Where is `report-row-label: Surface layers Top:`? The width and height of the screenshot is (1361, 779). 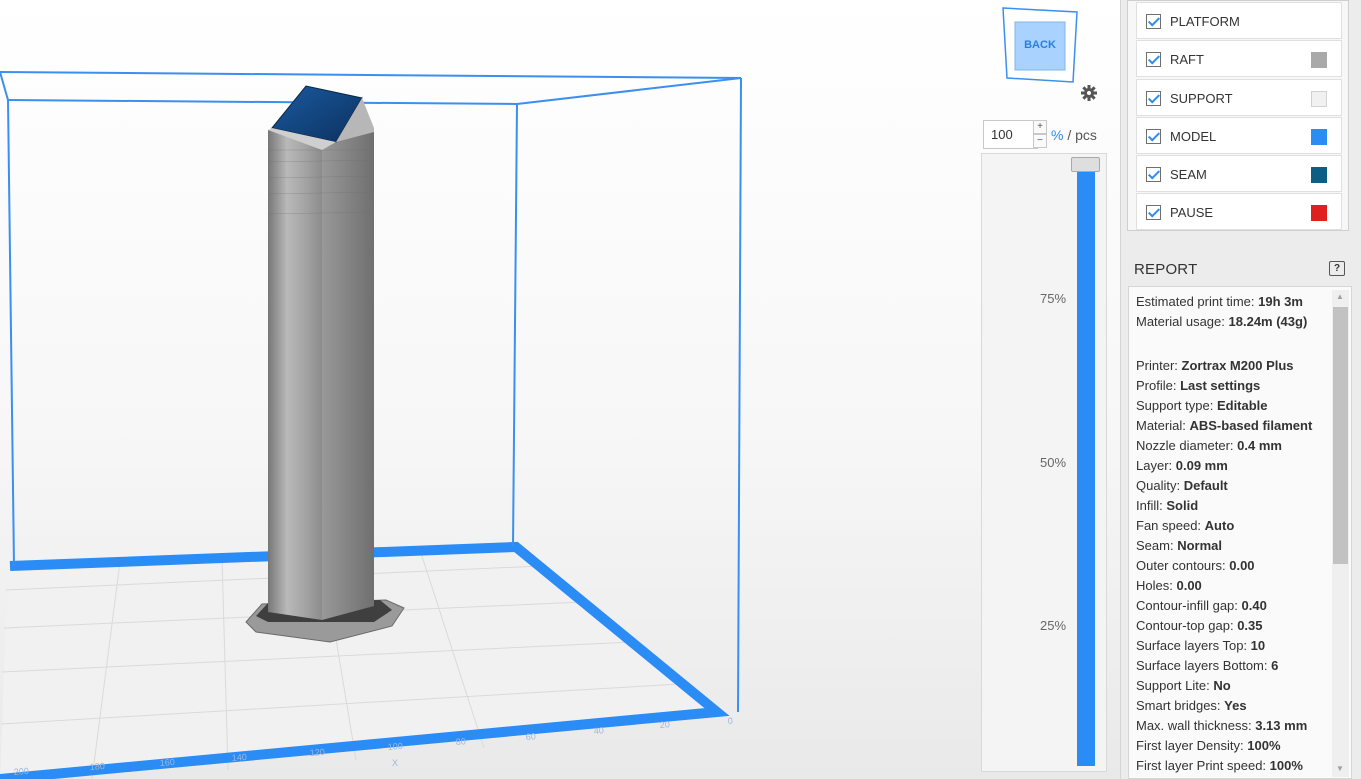
report-row-label: Surface layers Top: is located at coordinates (1192, 645).